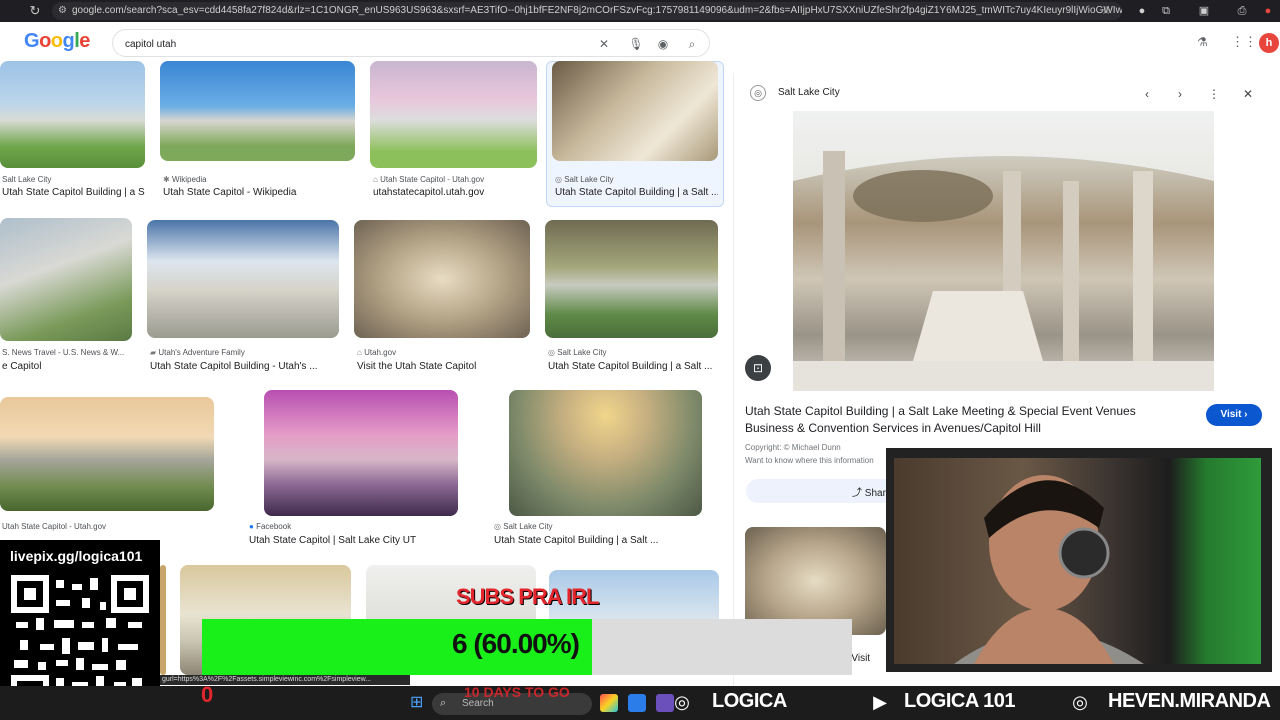 The width and height of the screenshot is (1280, 720). Describe the element at coordinates (809, 92) in the screenshot. I see `panel-site-name: Salt Lake City` at that location.